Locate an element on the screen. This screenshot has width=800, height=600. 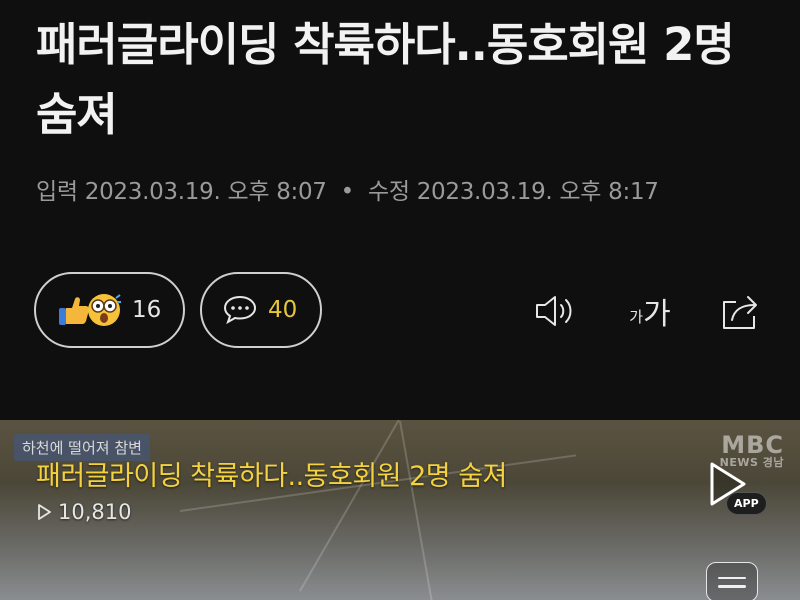
reaction-button: 16 is located at coordinates (109, 310).